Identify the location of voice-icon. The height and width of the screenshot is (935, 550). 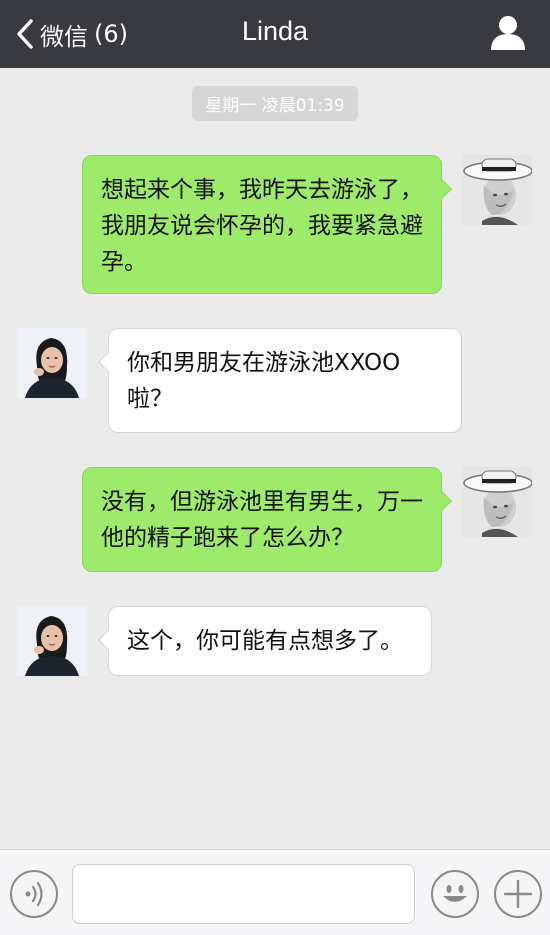
(34, 894).